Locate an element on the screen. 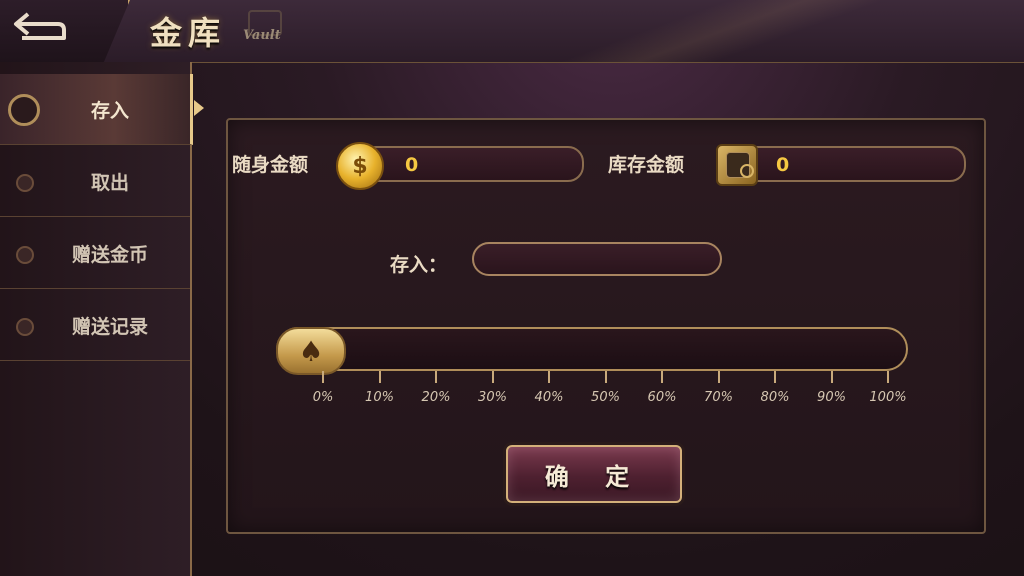 The width and height of the screenshot is (1024, 576). slider-tick-label: 20% is located at coordinates (436, 397).